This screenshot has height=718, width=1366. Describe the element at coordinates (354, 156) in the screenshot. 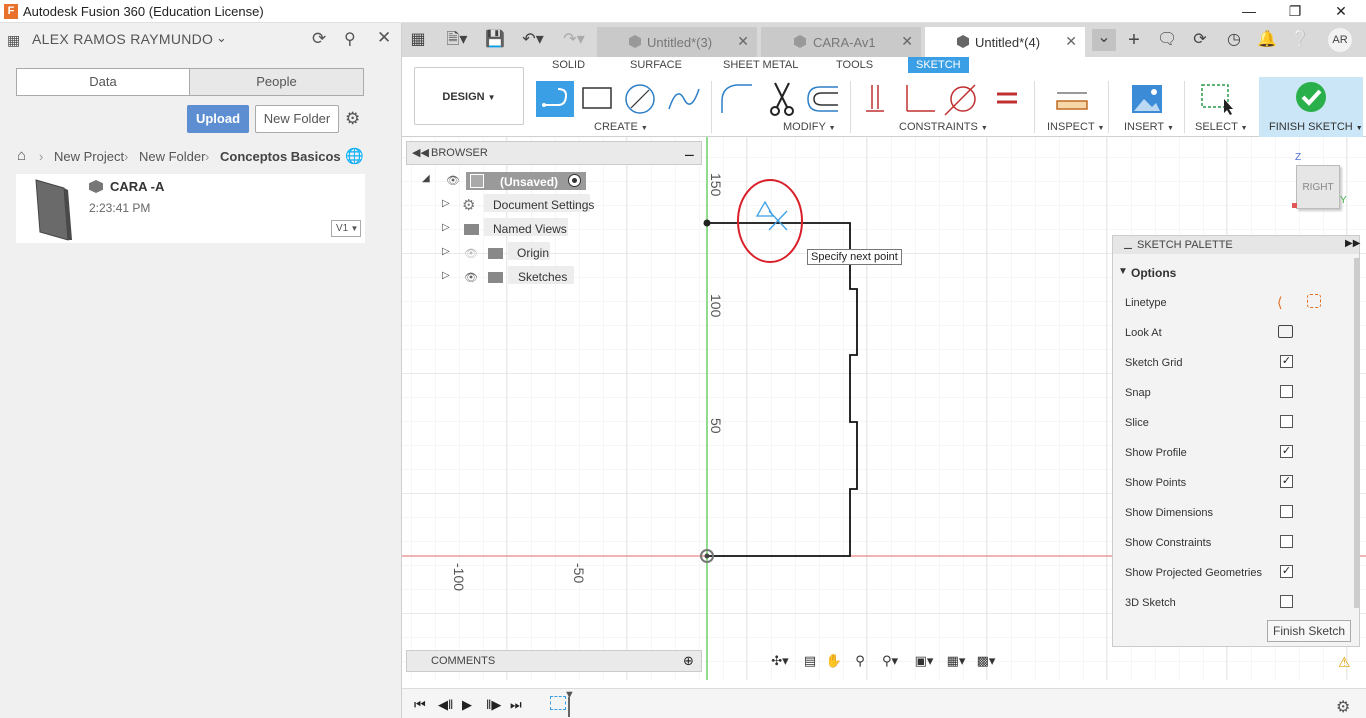

I see `globe-icon: 🌐` at that location.